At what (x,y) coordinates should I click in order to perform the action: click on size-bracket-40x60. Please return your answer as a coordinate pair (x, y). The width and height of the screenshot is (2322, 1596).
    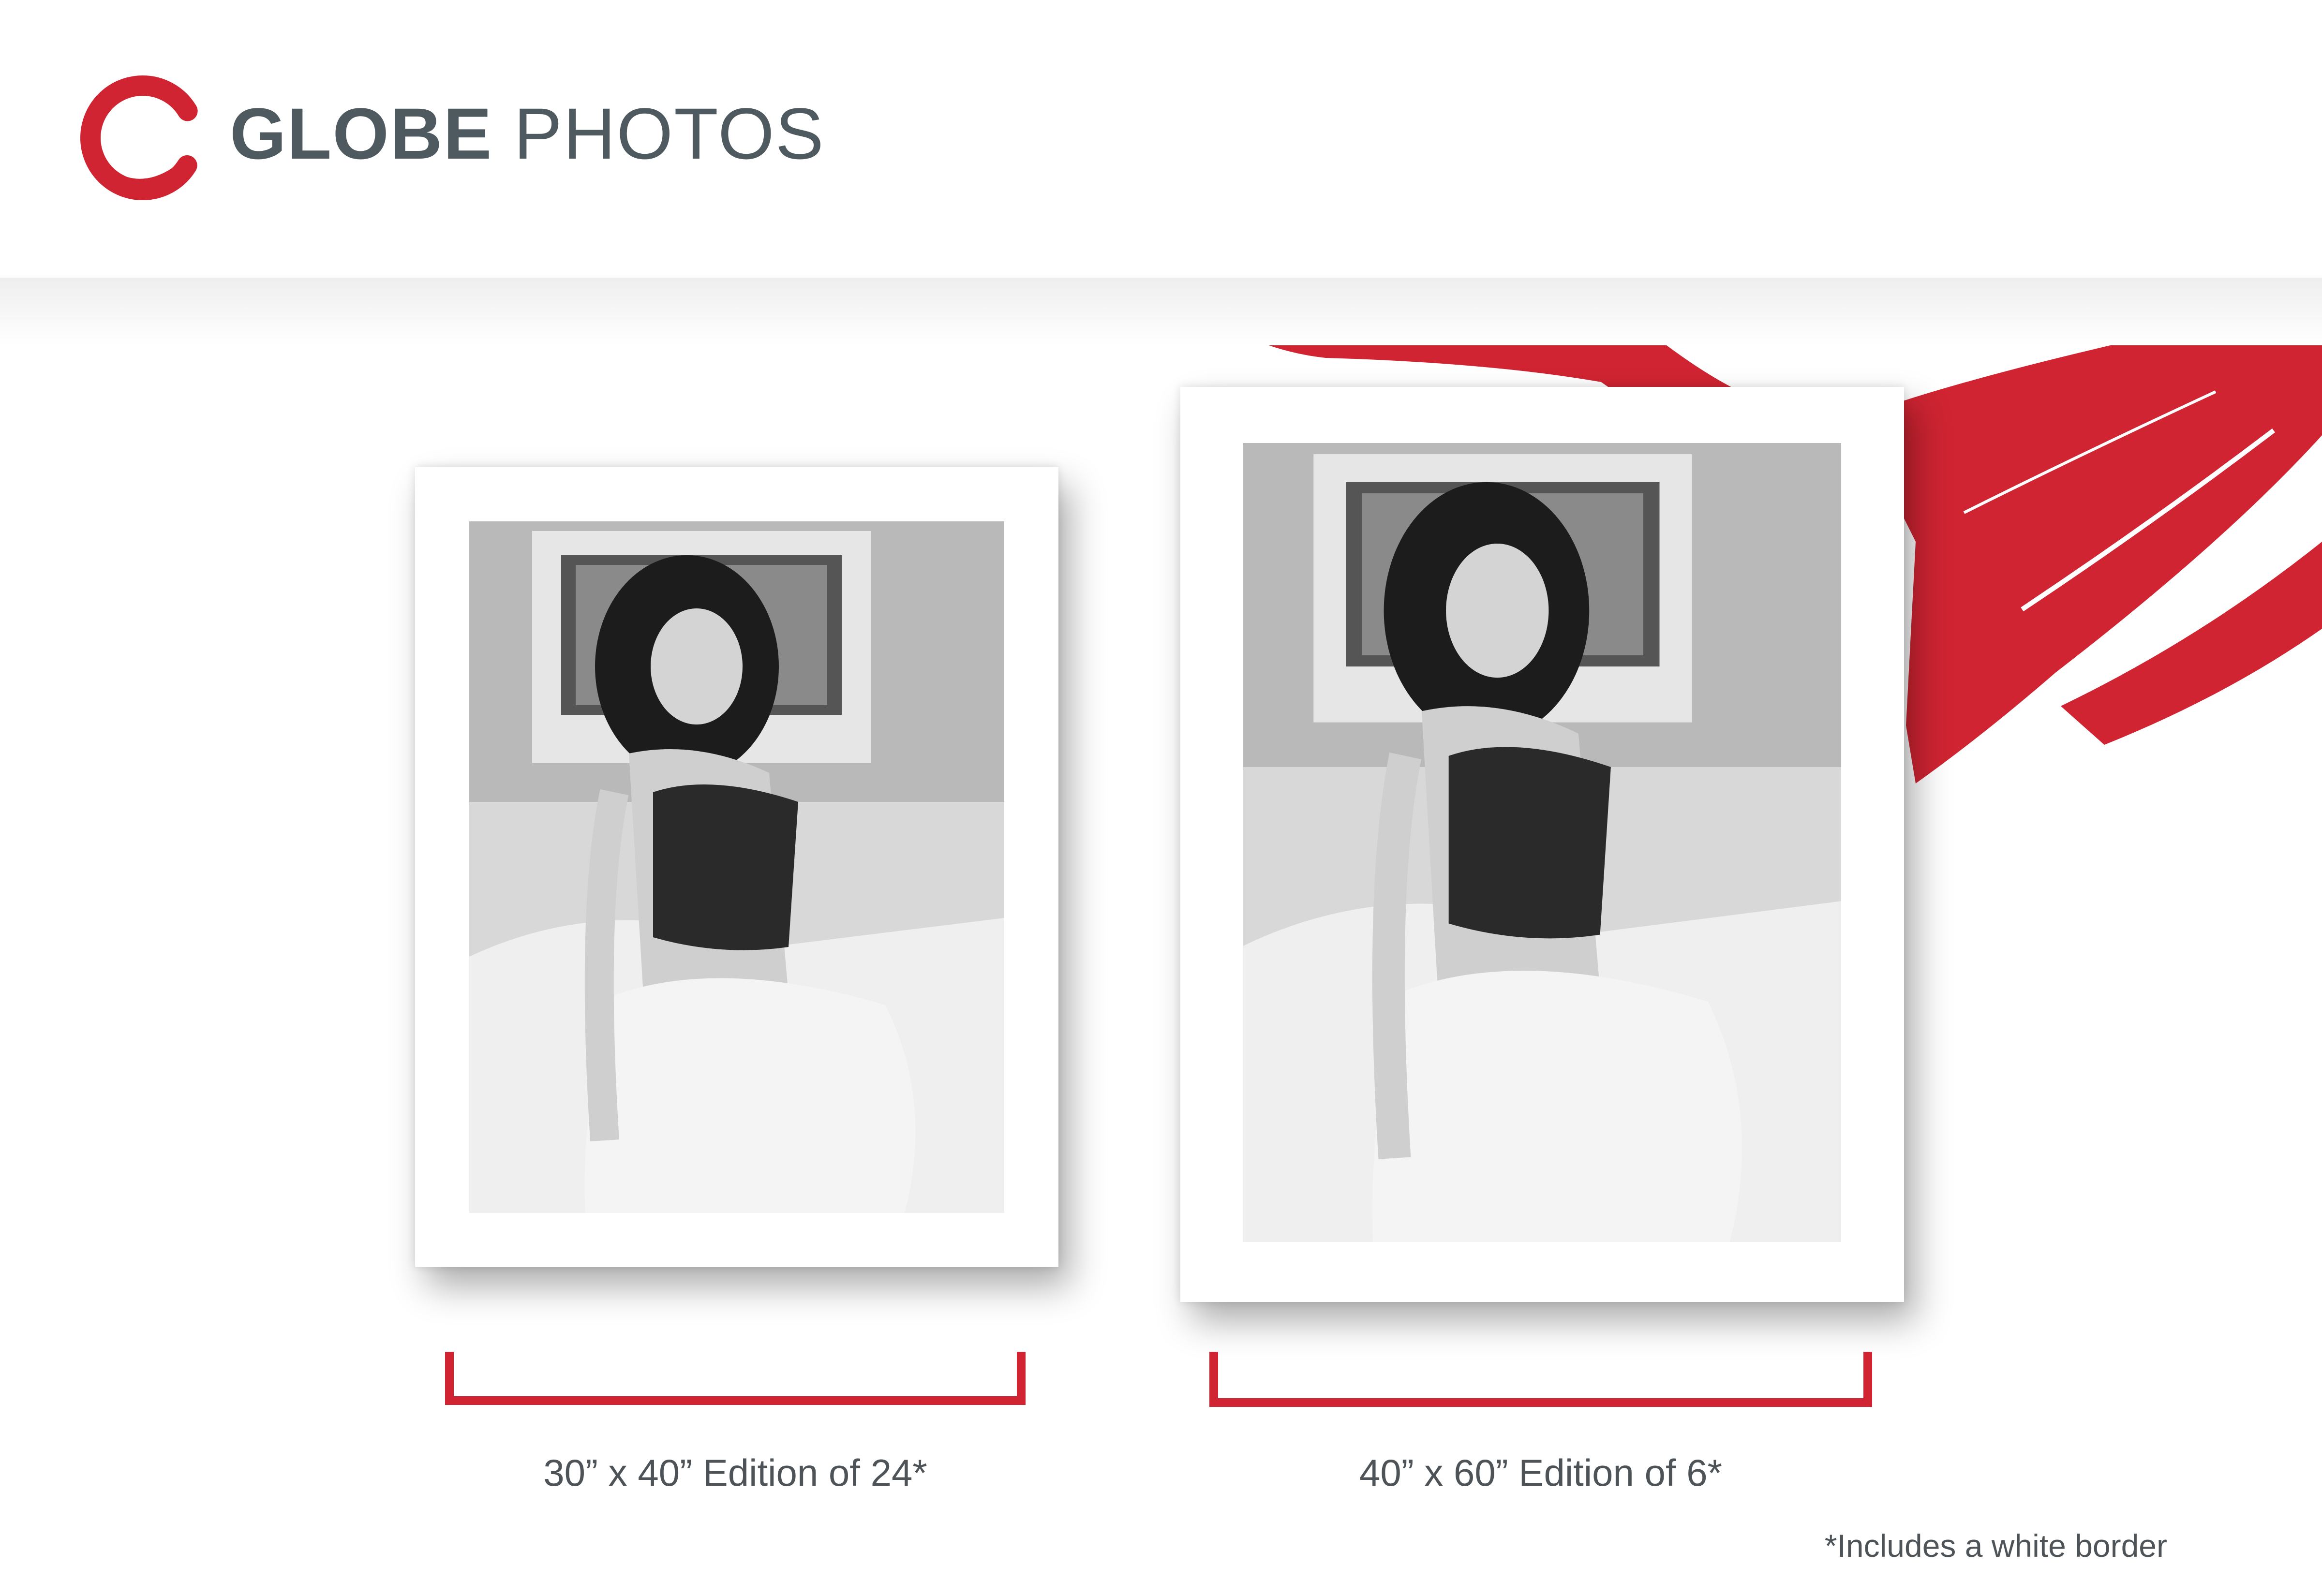
    Looking at the image, I should click on (1540, 1379).